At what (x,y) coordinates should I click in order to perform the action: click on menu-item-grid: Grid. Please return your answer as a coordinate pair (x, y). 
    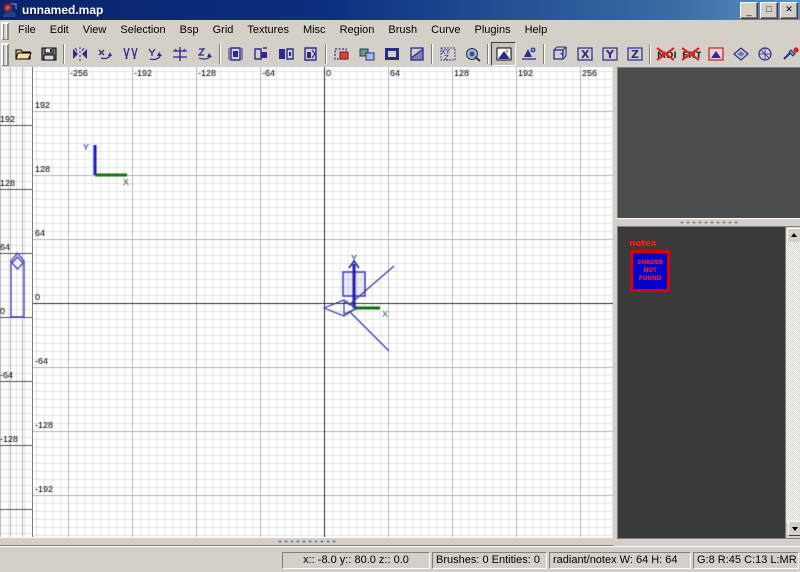
    Looking at the image, I should click on (223, 30).